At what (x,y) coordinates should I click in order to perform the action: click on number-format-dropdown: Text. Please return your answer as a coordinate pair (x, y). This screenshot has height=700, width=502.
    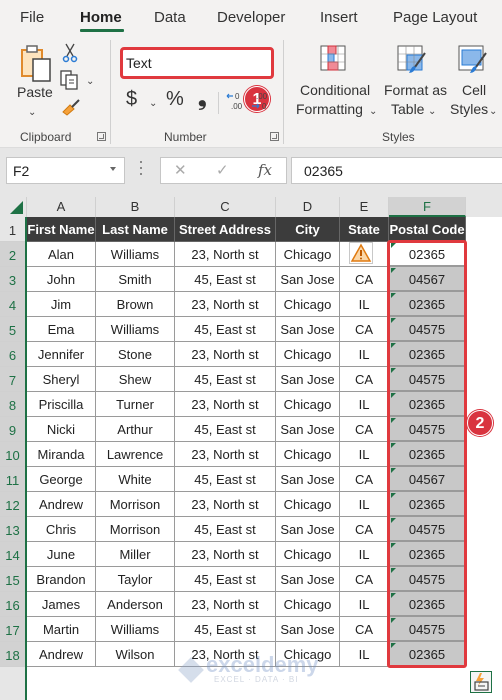
    Looking at the image, I should click on (197, 63).